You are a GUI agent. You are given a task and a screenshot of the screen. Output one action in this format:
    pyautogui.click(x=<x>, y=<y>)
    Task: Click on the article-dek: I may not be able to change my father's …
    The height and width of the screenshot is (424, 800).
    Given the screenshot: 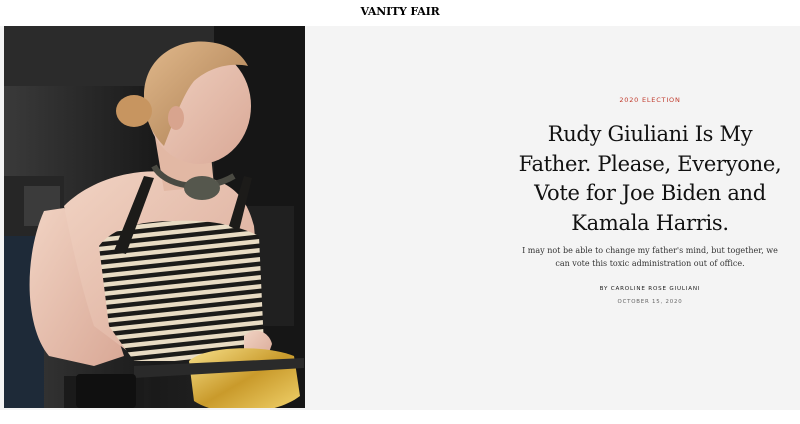 What is the action you would take?
    pyautogui.click(x=650, y=257)
    